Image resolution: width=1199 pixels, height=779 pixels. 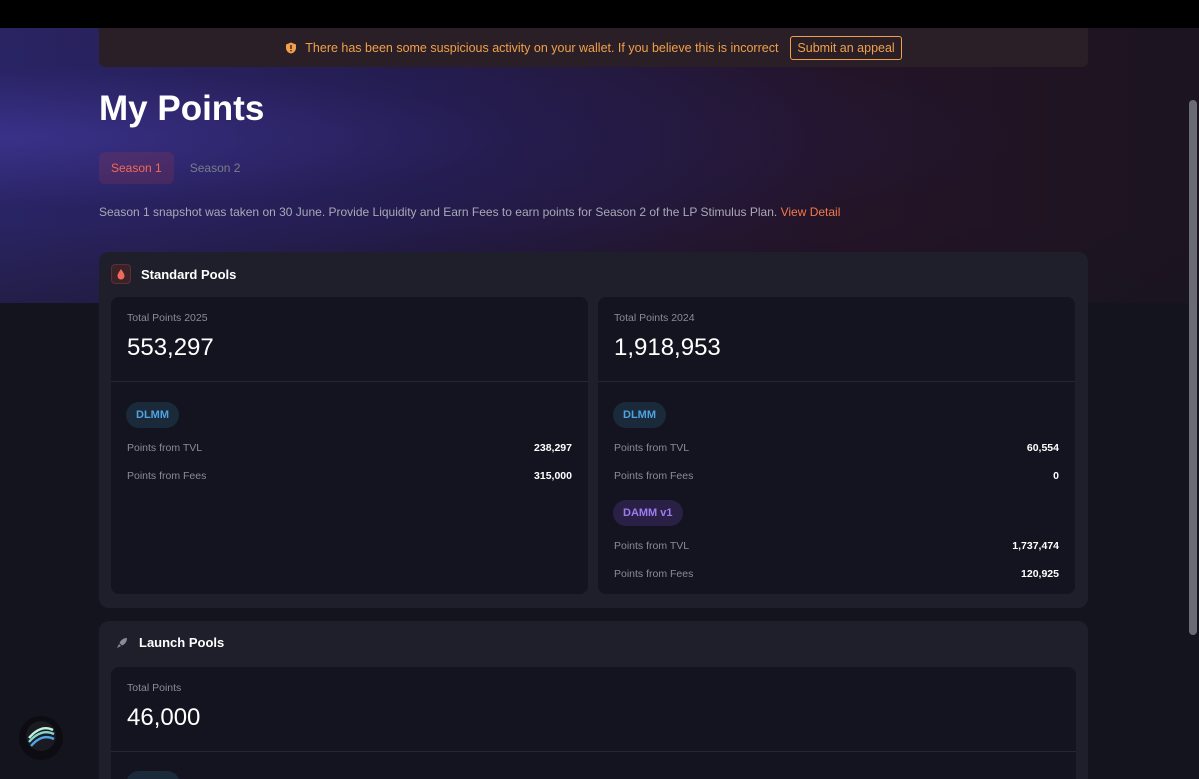 I want to click on row-value: 315,000, so click(x=553, y=476).